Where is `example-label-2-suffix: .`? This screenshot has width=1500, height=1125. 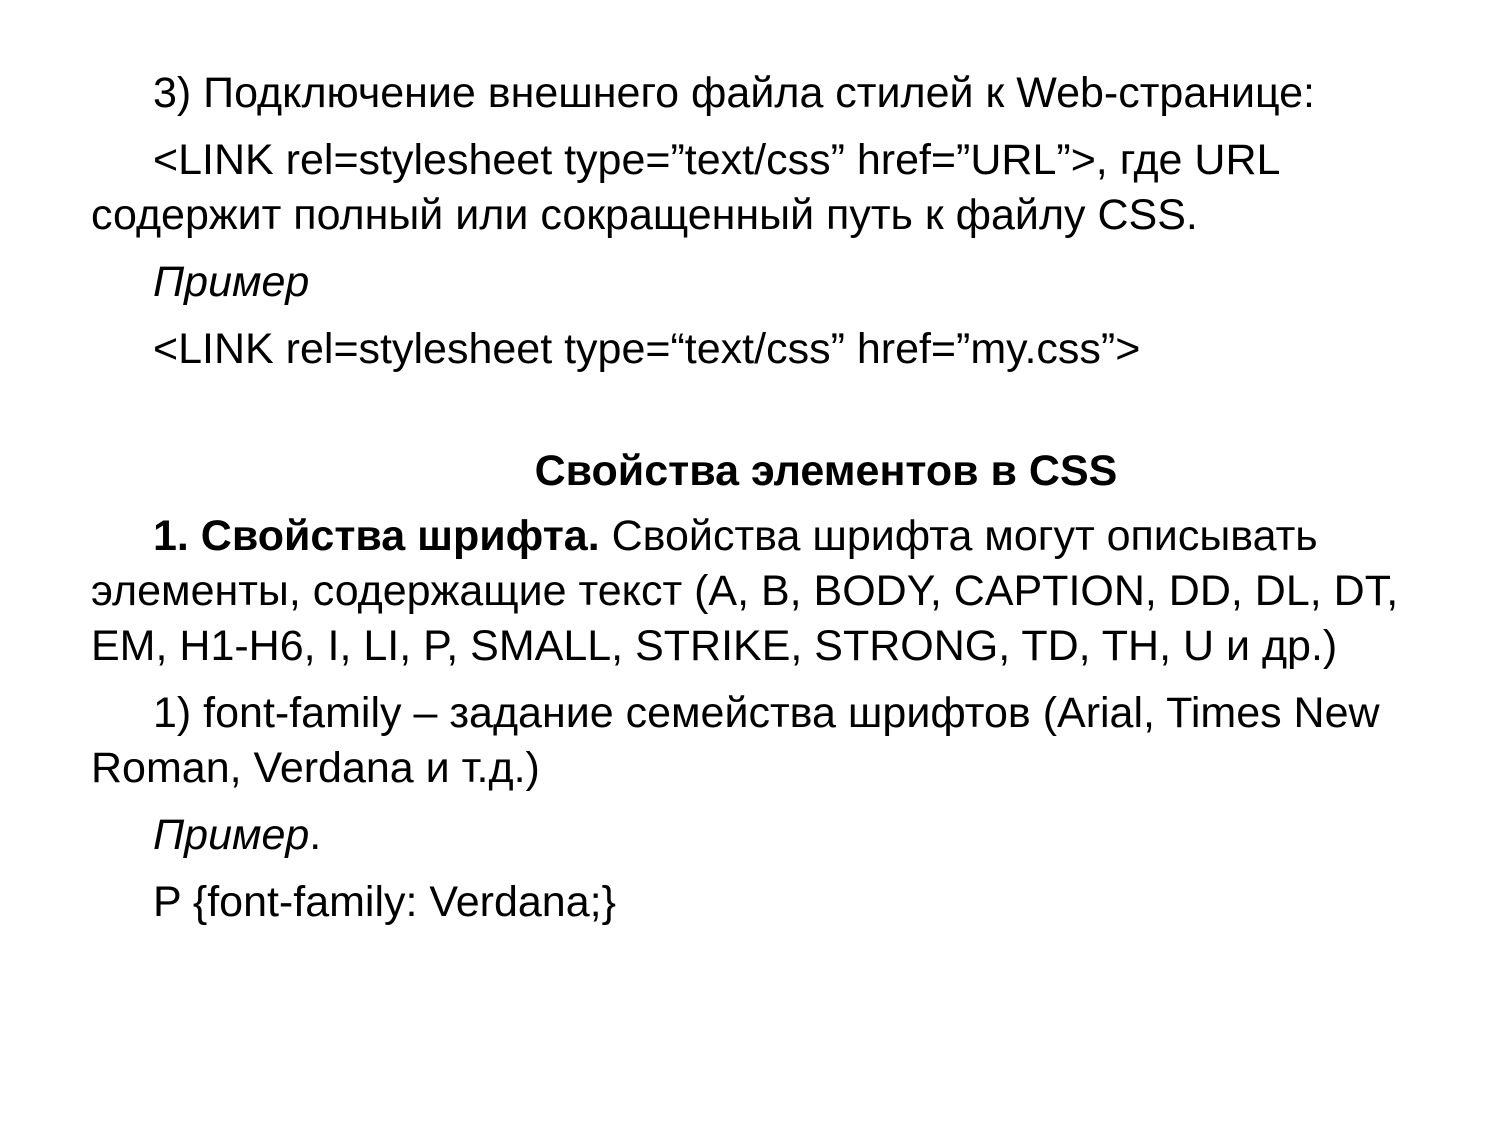 example-label-2-suffix: . is located at coordinates (315, 835).